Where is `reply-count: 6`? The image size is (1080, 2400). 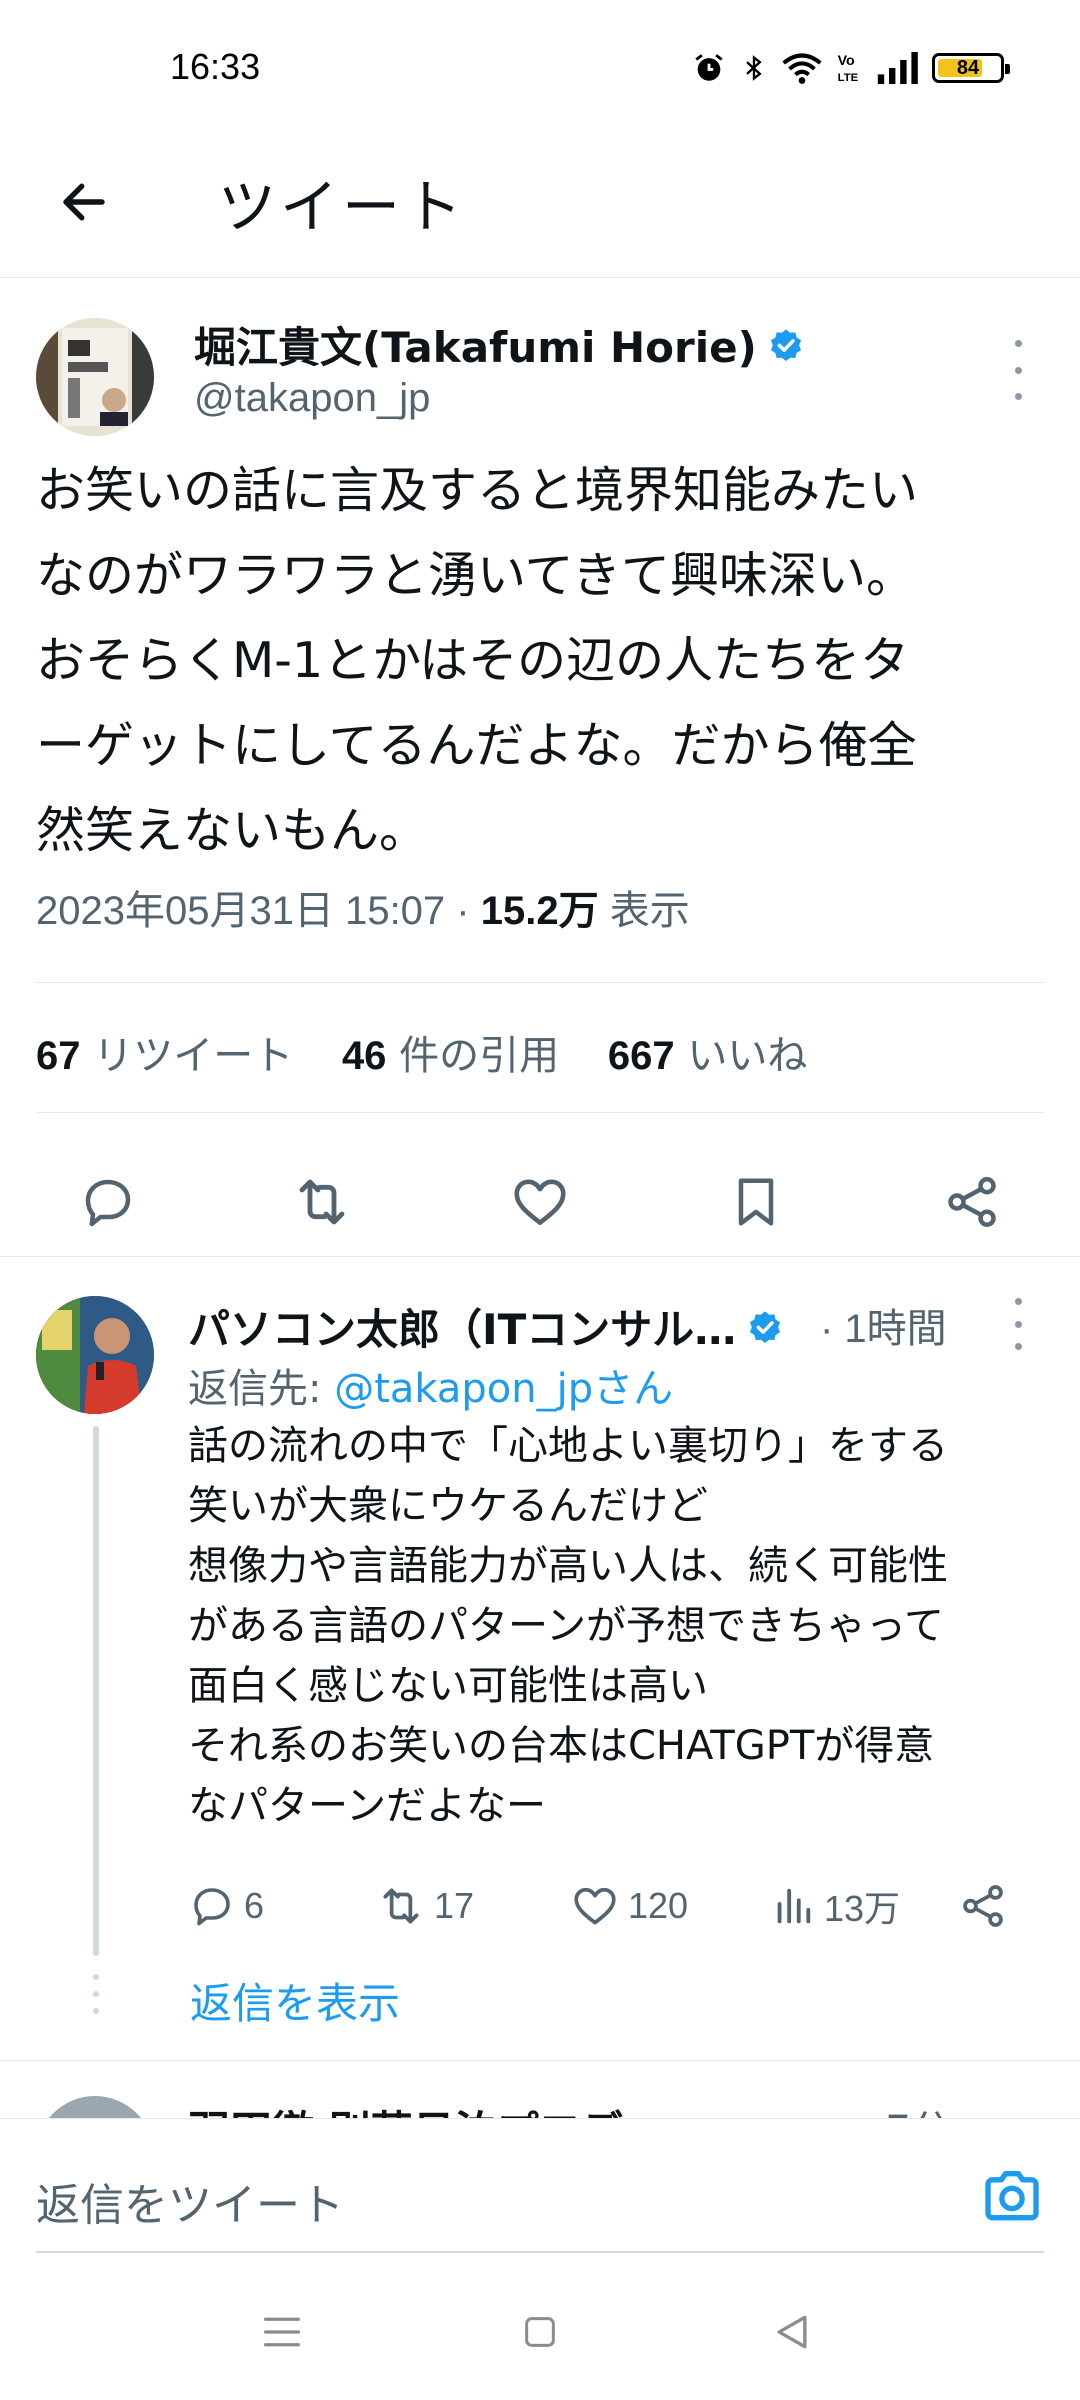 reply-count: 6 is located at coordinates (254, 1905).